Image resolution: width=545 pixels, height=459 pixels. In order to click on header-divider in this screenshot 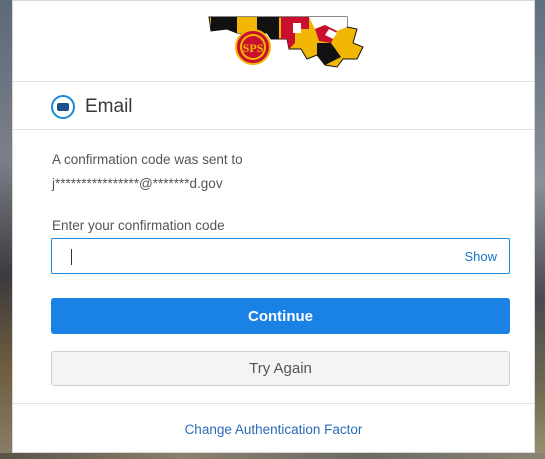, I will do `click(273, 81)`.